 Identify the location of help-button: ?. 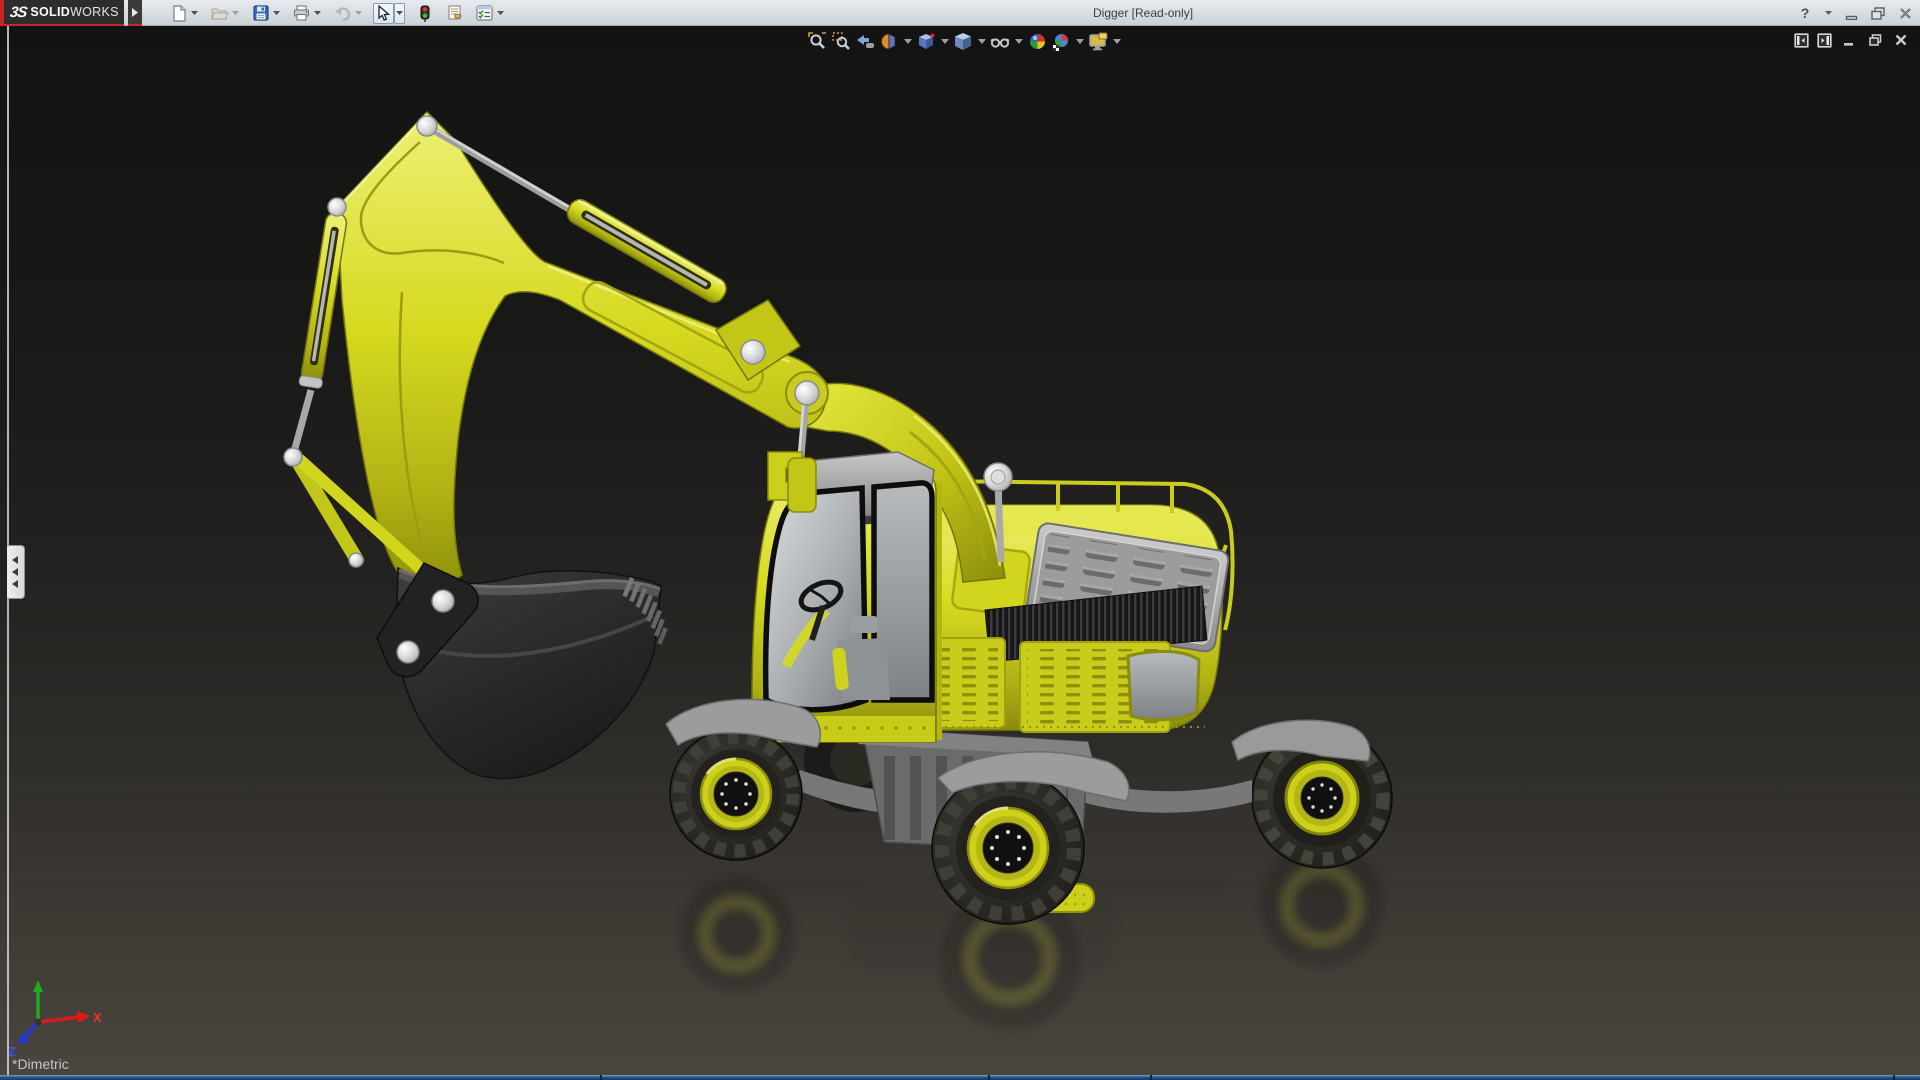
(1805, 13).